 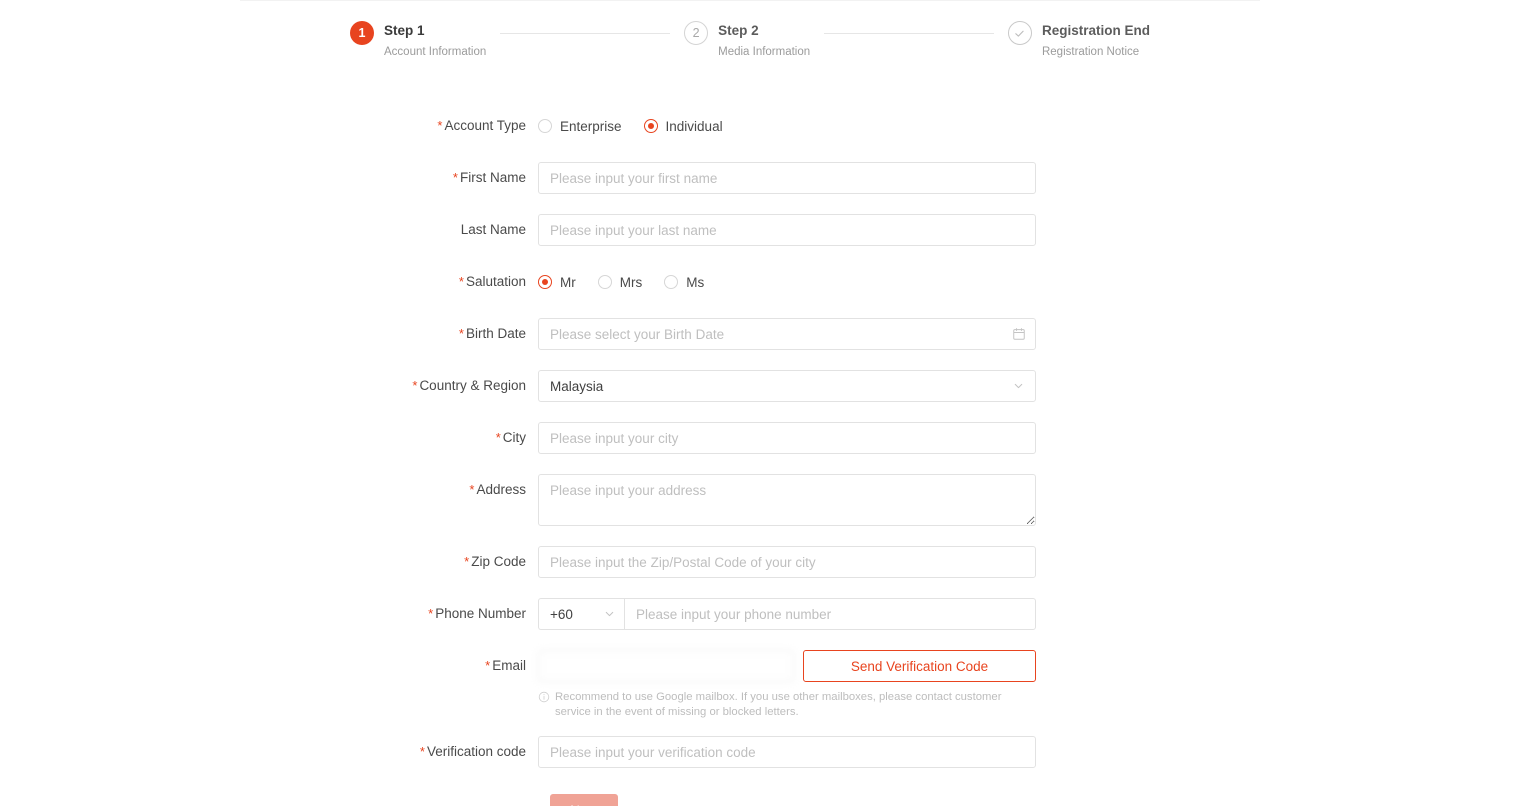 I want to click on field-country-region: Malaysia, so click(x=787, y=386).